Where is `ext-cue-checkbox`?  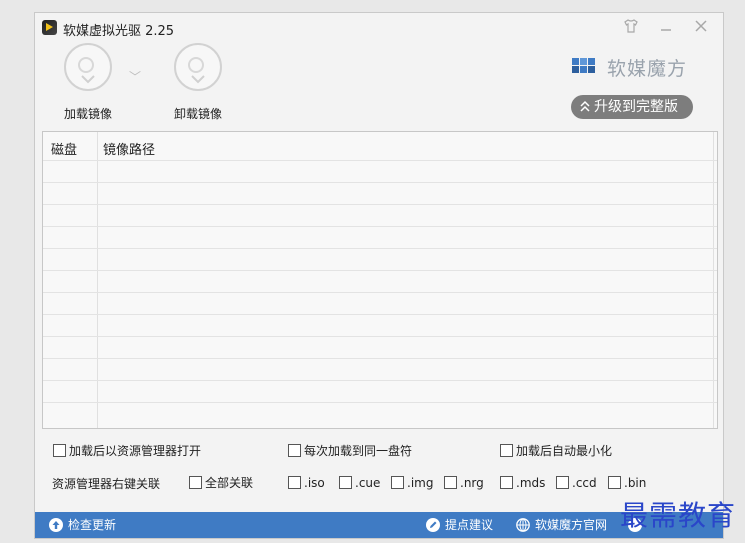
ext-cue-checkbox is located at coordinates (345, 482).